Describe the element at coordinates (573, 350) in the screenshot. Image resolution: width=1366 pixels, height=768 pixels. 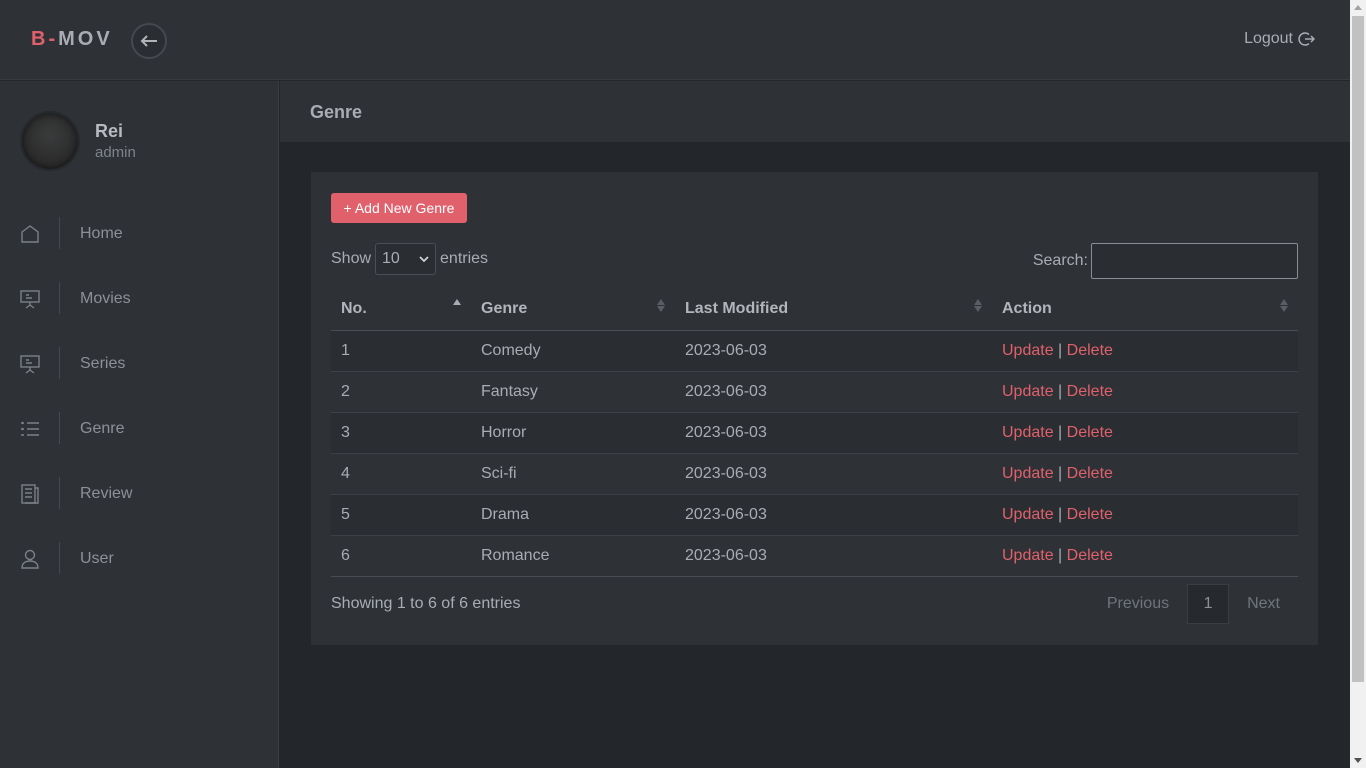
I see `cell-genre: Comedy` at that location.